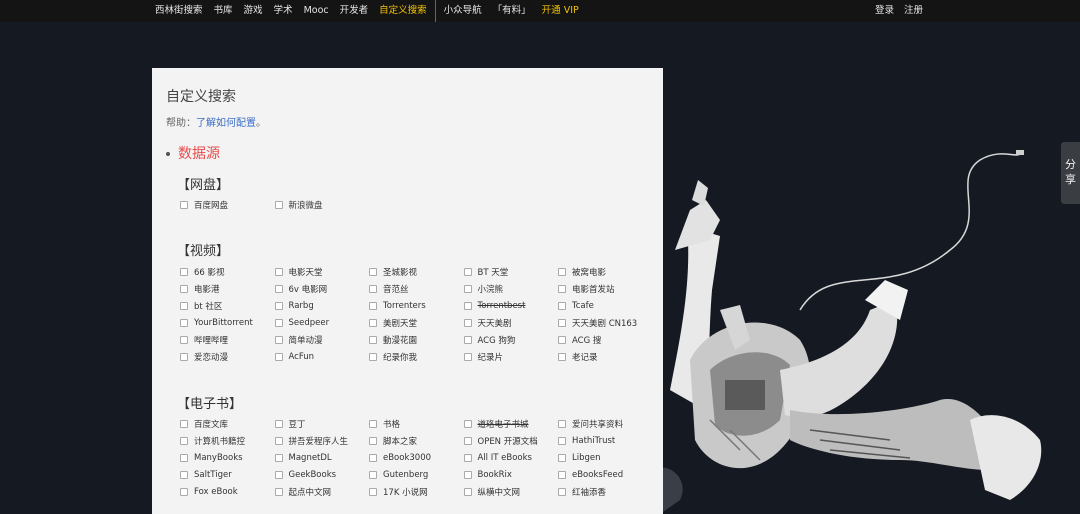 This screenshot has height=514, width=1080. I want to click on nav-mooc: Mooc, so click(316, 11).